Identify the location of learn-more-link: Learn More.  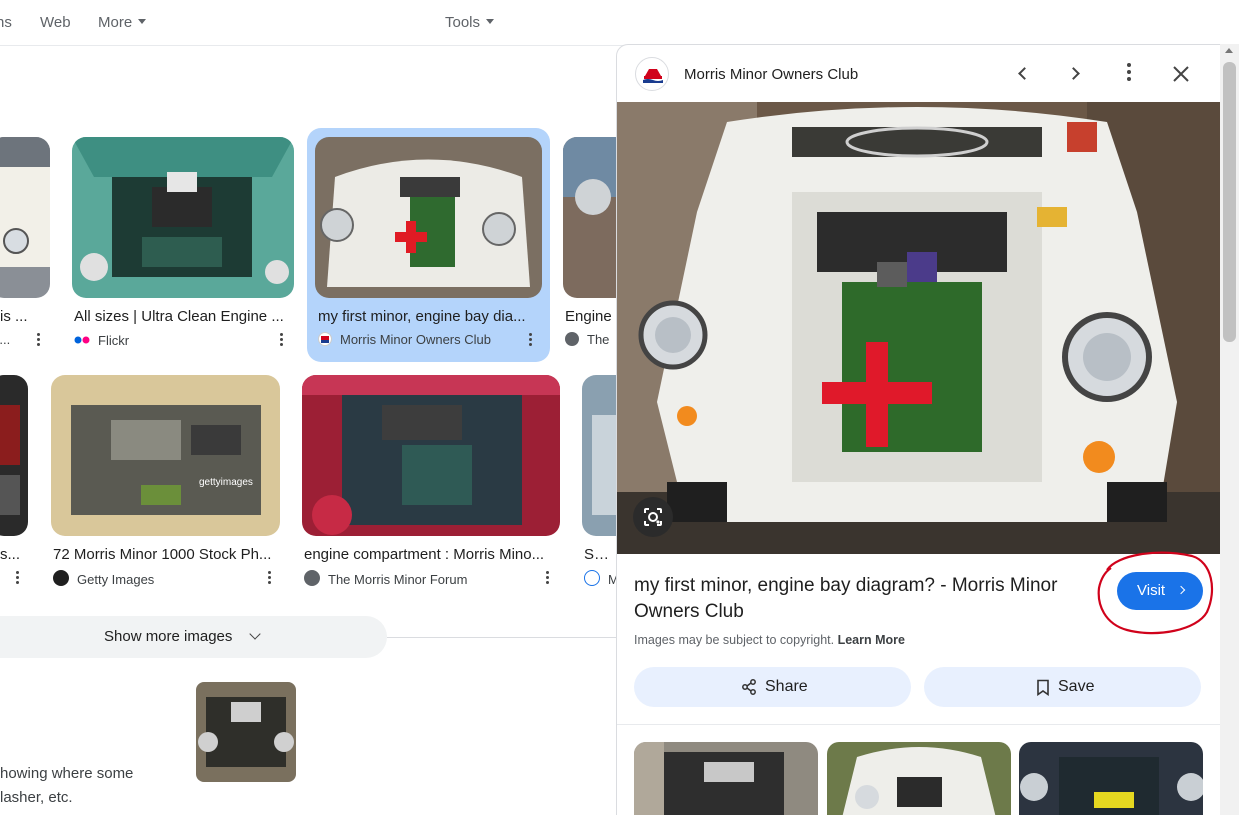
(871, 640).